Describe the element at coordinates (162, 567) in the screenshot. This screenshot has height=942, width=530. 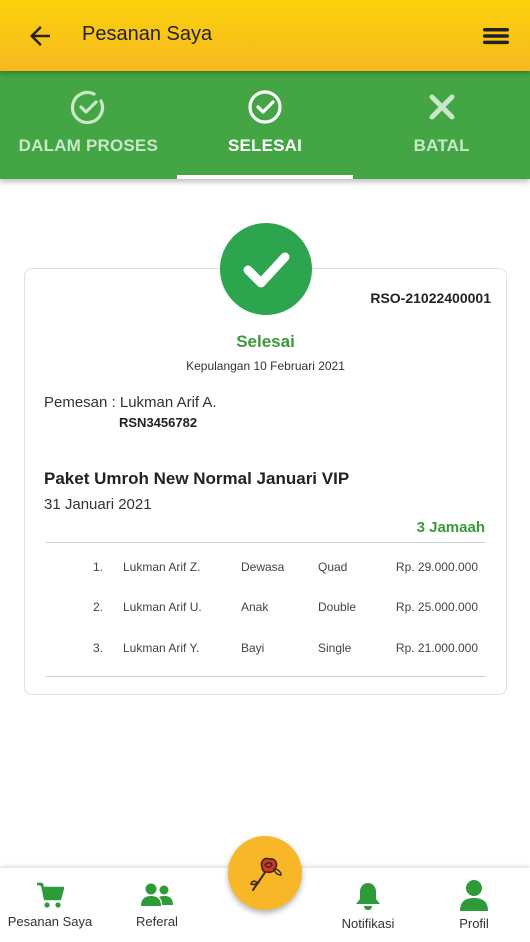
I see `pilgrim-name: Lukman Arif Z.` at that location.